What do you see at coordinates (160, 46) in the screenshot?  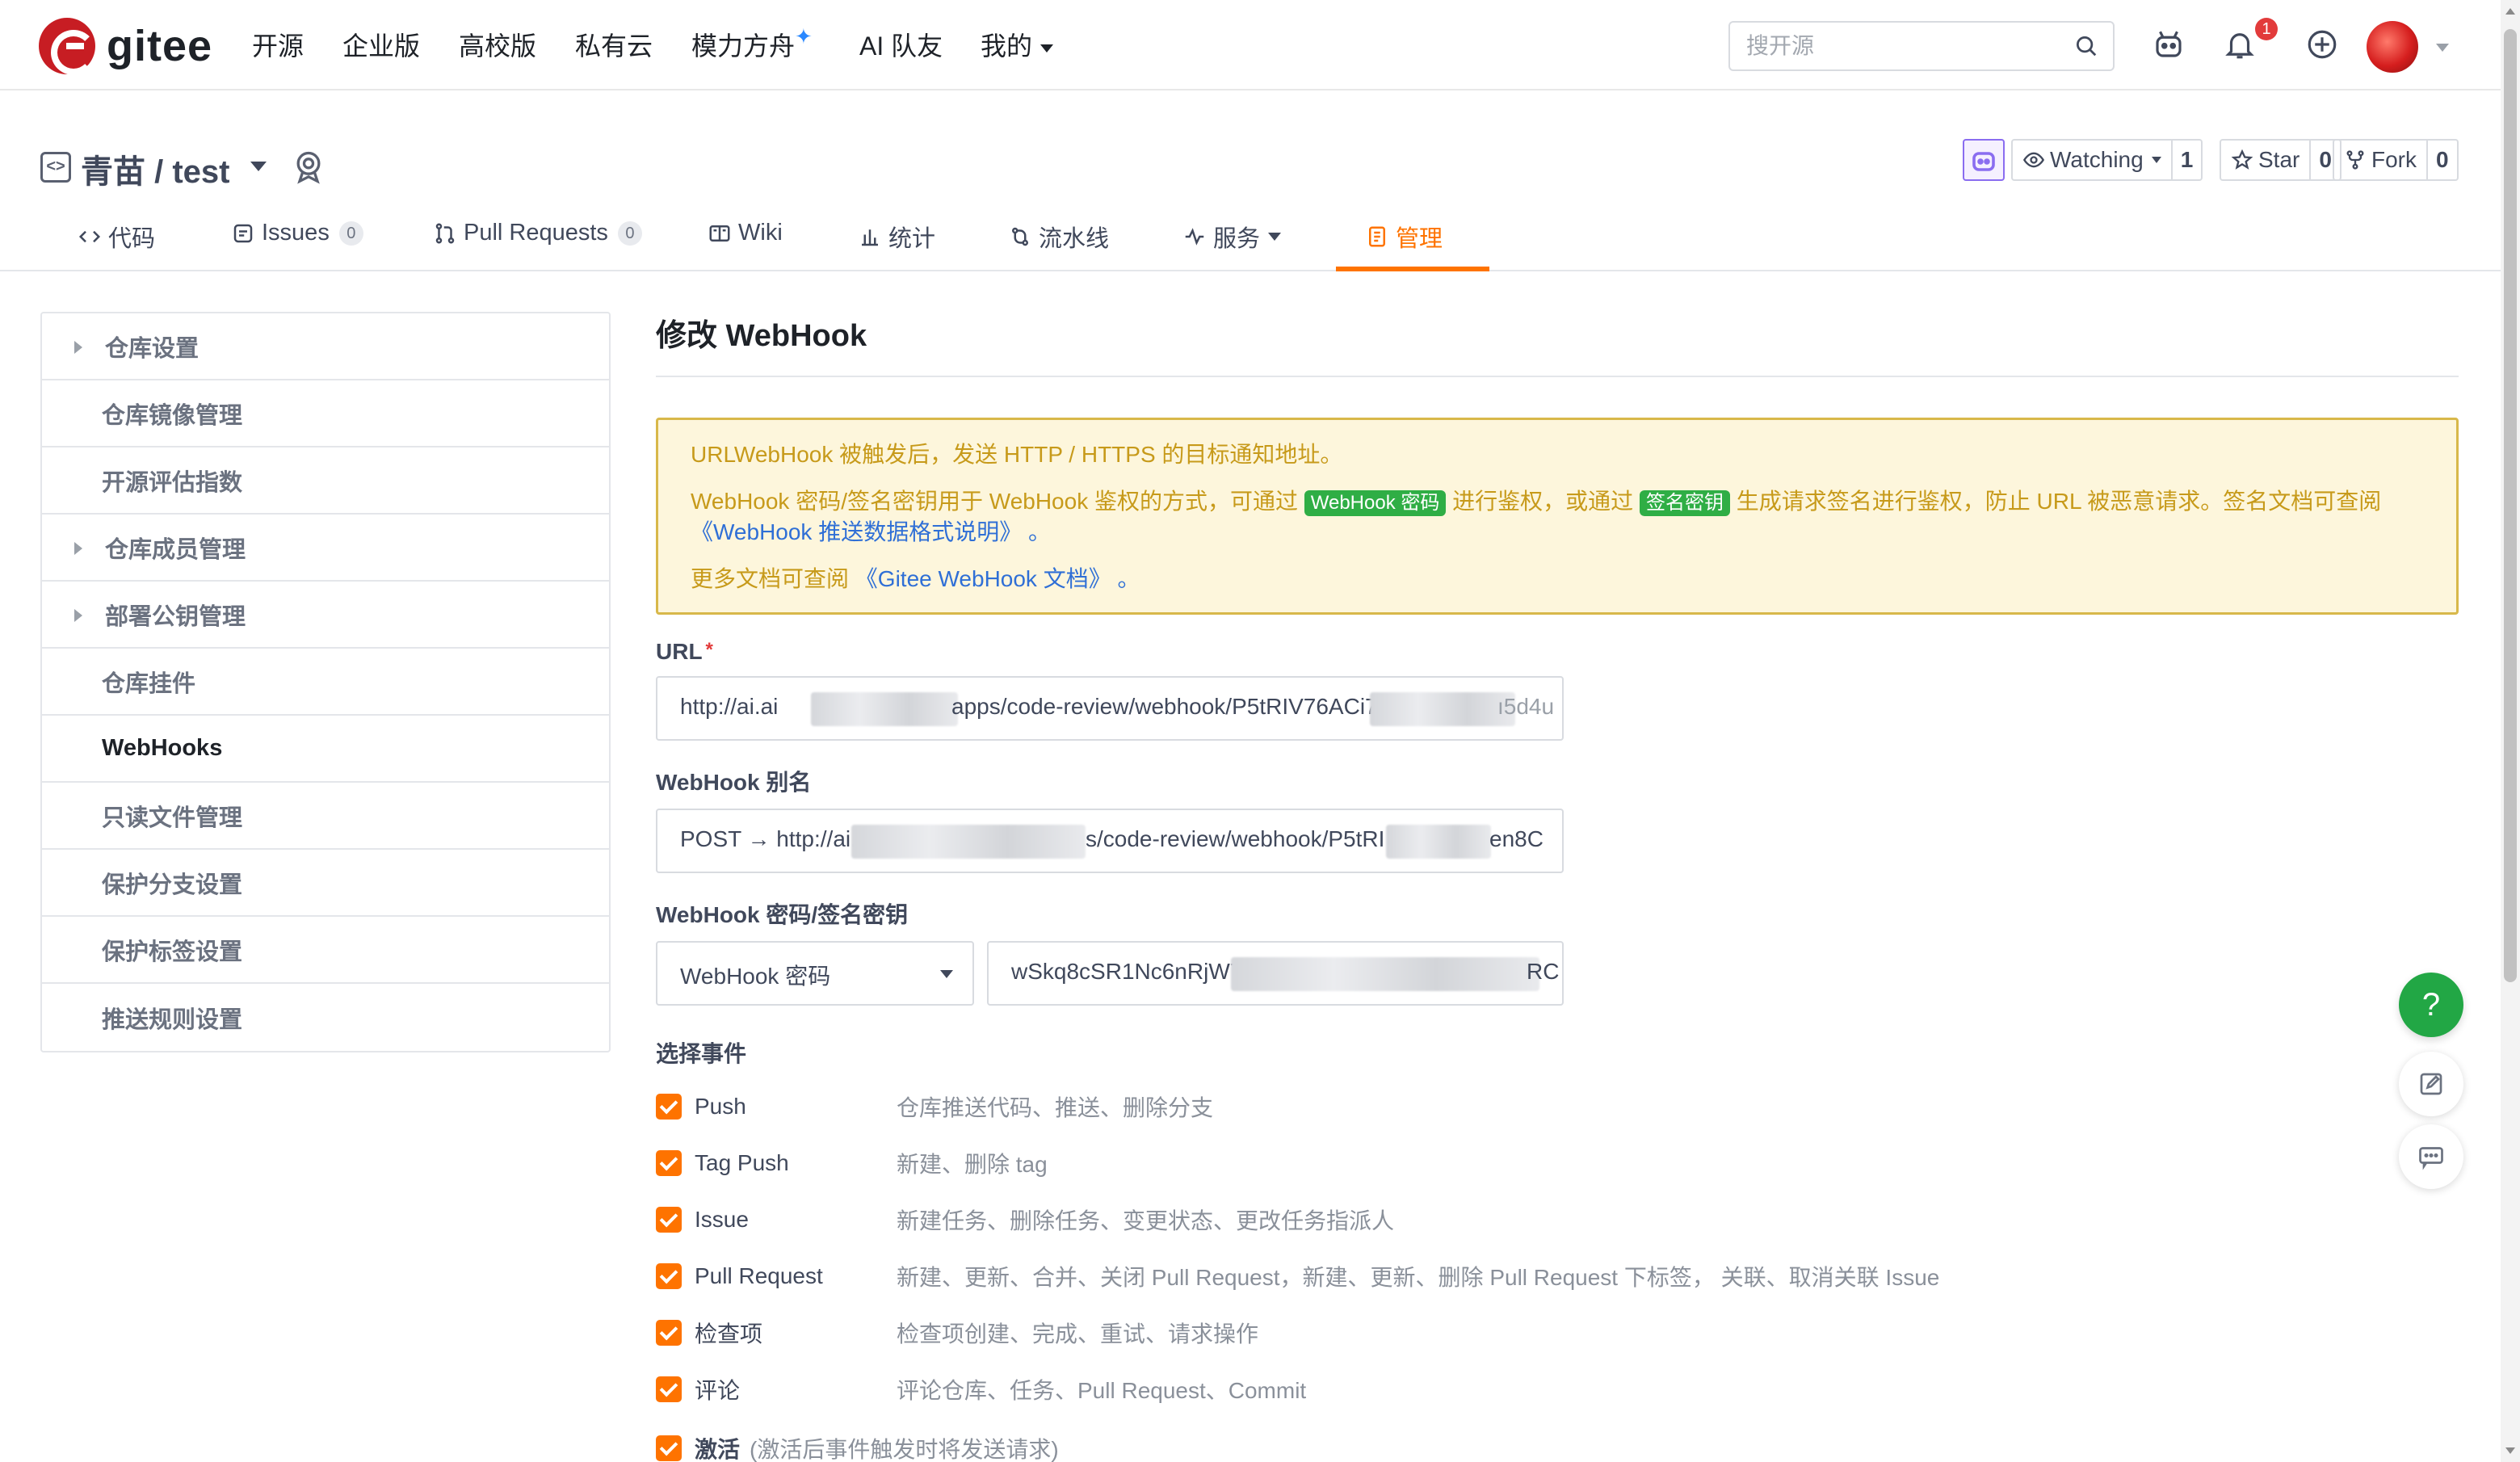 I see `logo-text: gitee` at bounding box center [160, 46].